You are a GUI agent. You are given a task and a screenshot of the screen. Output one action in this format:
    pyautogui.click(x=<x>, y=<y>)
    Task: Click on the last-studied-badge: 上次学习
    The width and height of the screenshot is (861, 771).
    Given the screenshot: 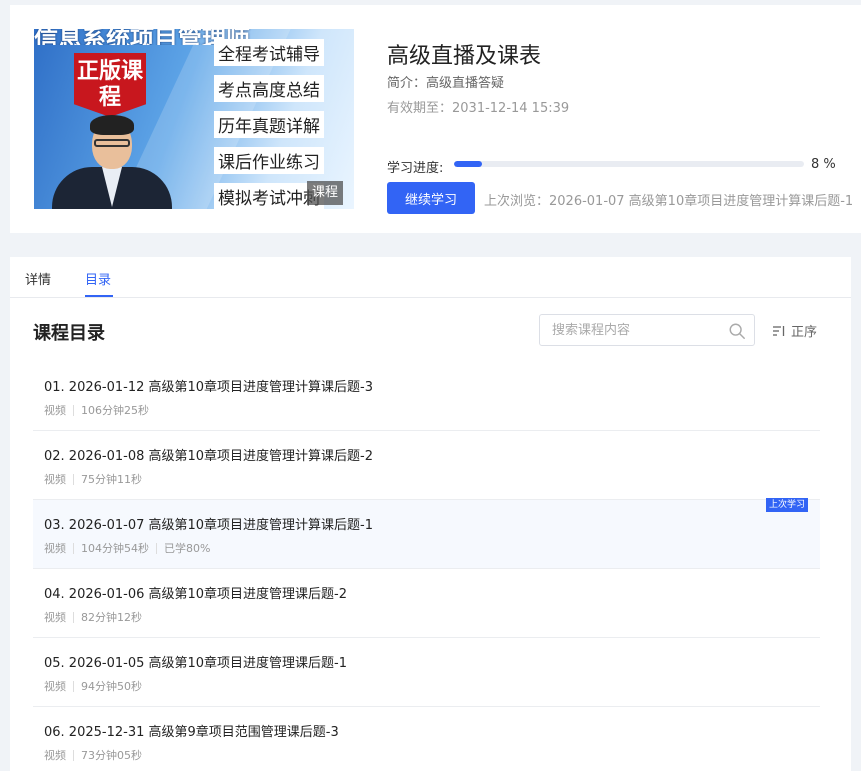 What is the action you would take?
    pyautogui.click(x=786, y=505)
    